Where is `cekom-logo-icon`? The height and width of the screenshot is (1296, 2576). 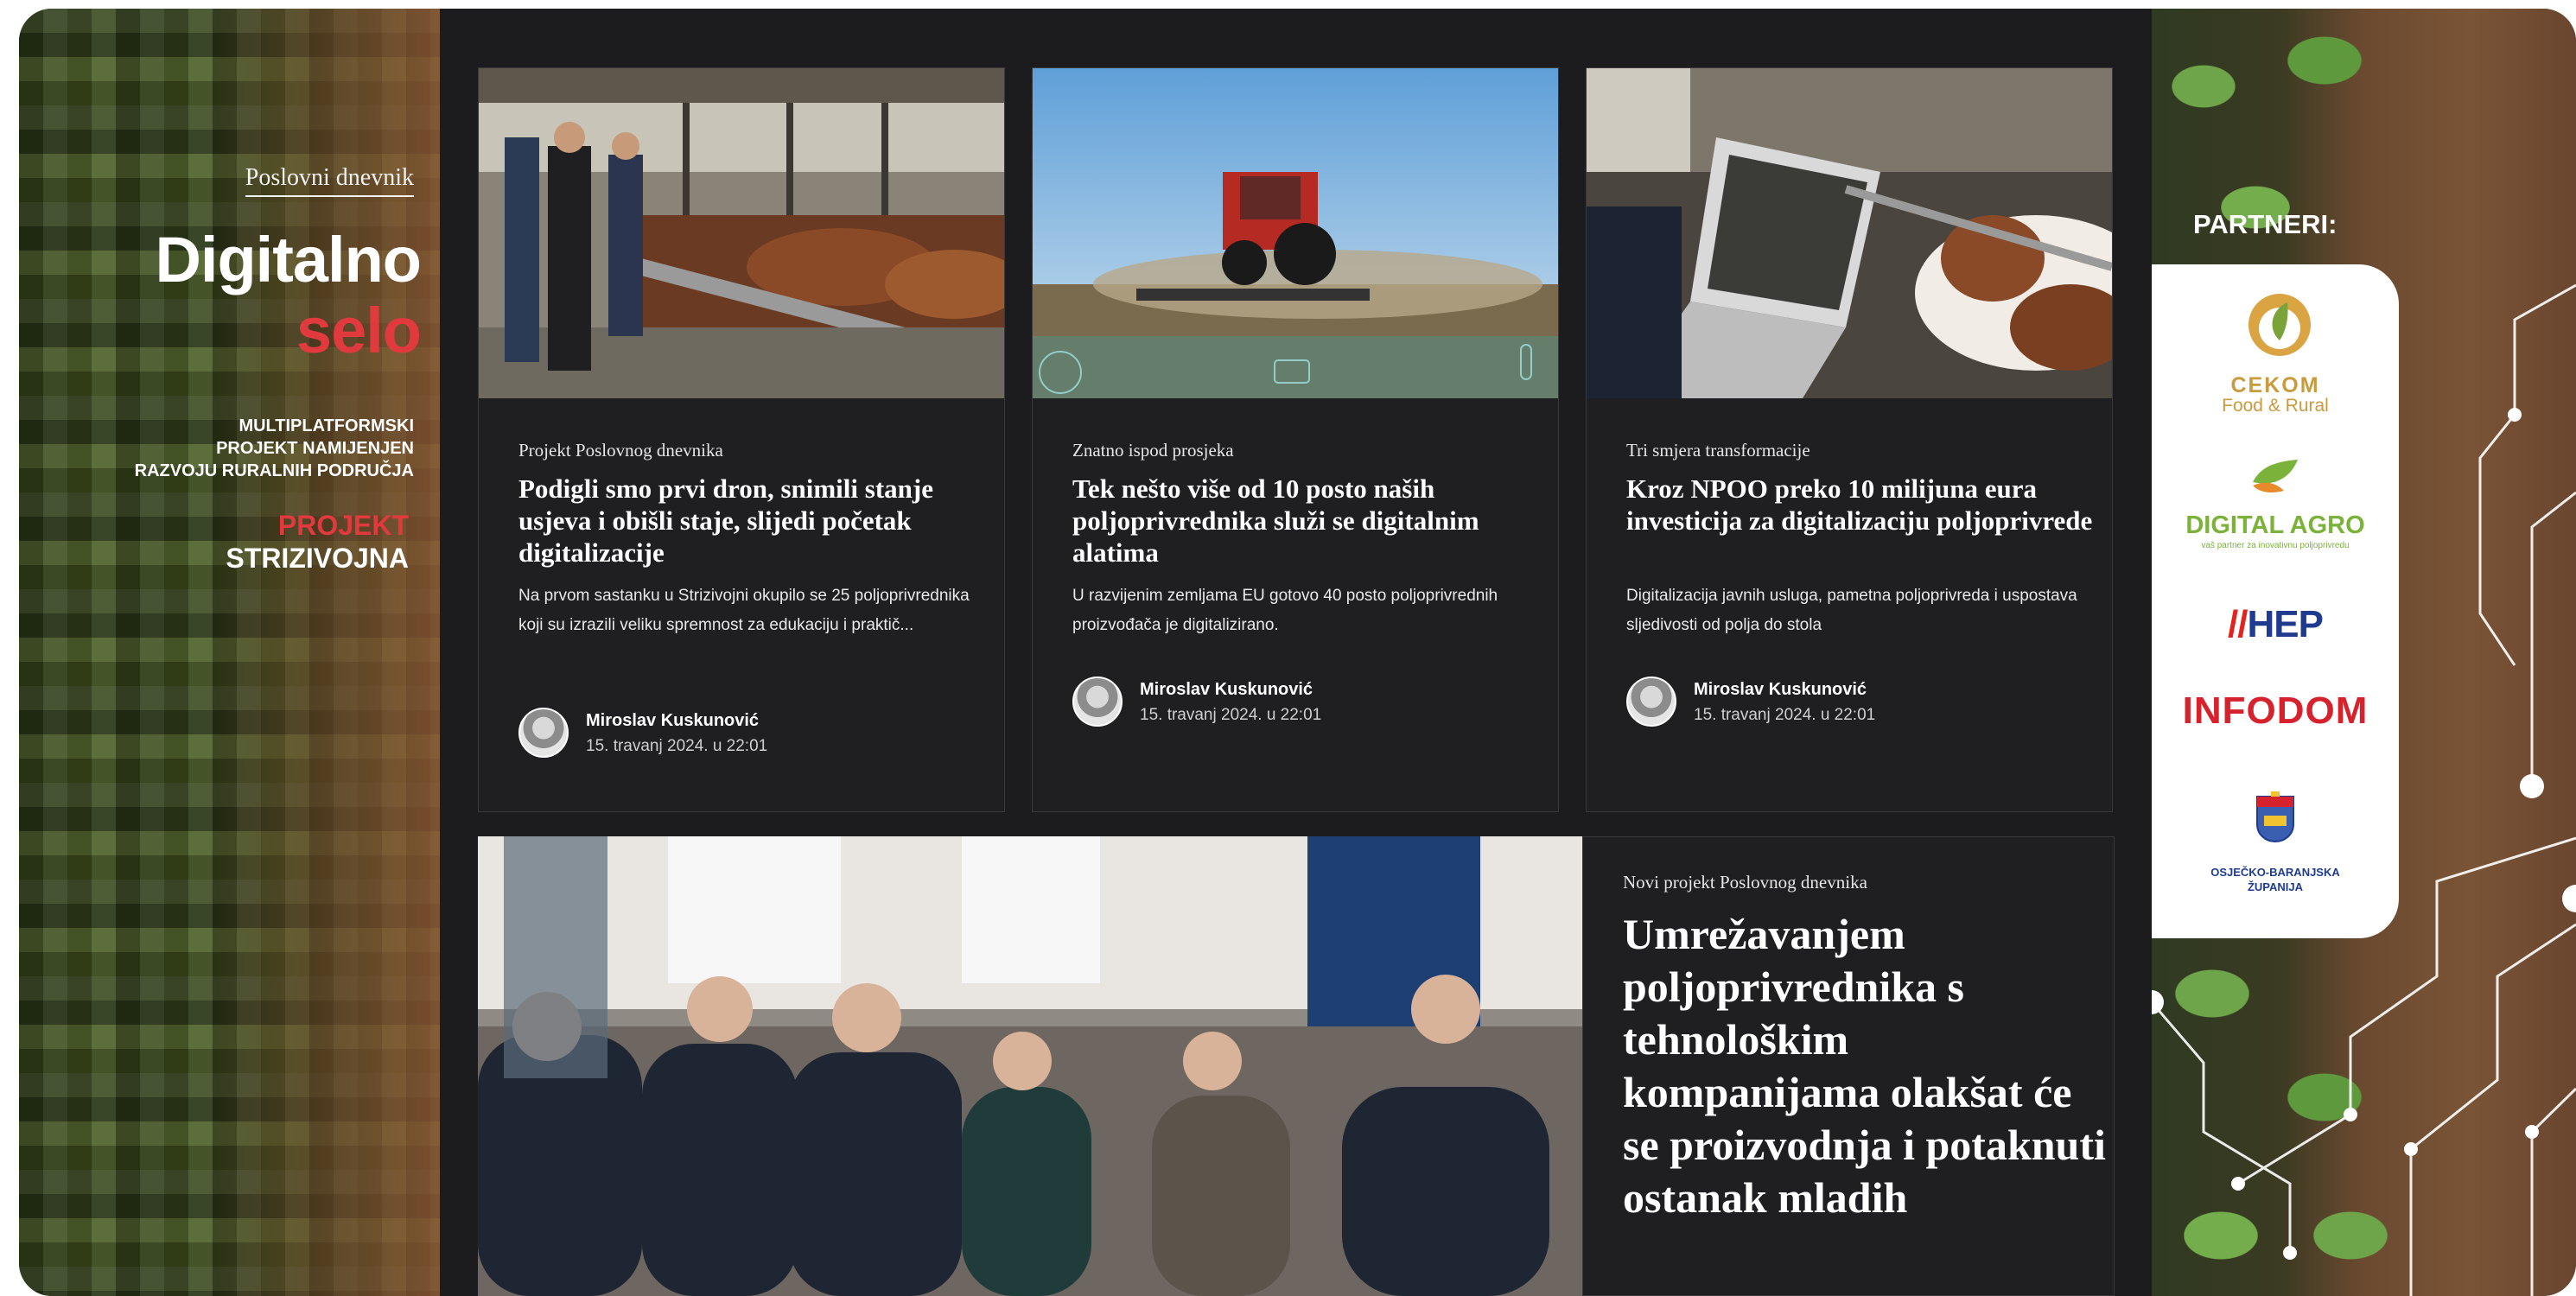 cekom-logo-icon is located at coordinates (2280, 324).